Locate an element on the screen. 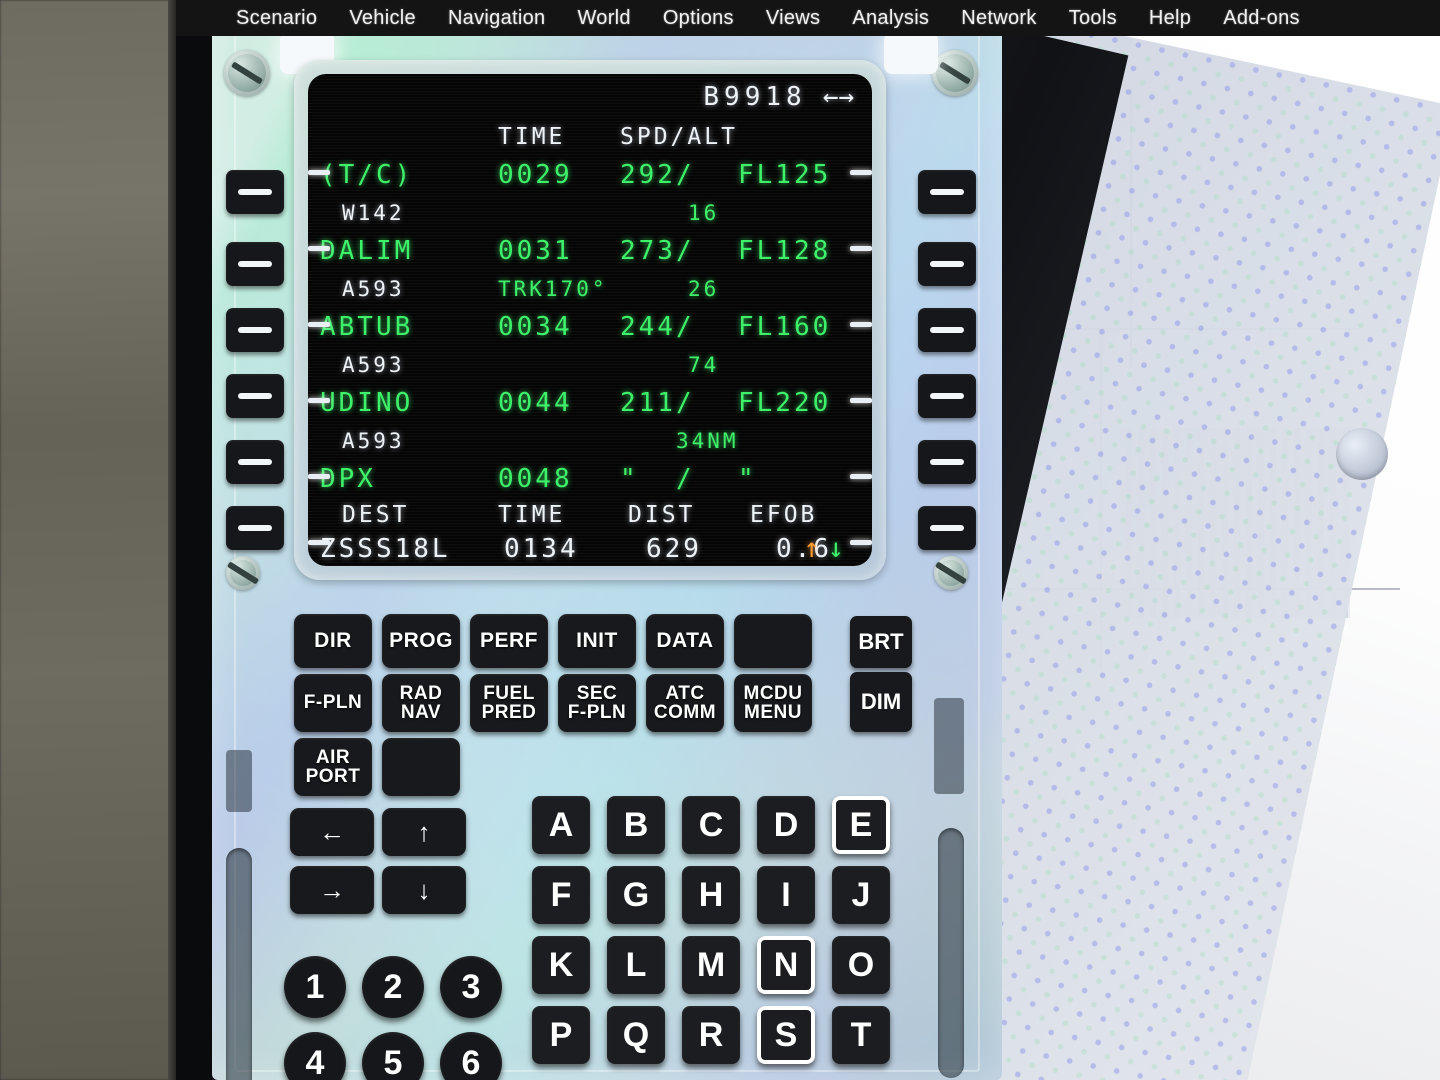 This screenshot has width=1440, height=1080. lsk-3r is located at coordinates (947, 330).